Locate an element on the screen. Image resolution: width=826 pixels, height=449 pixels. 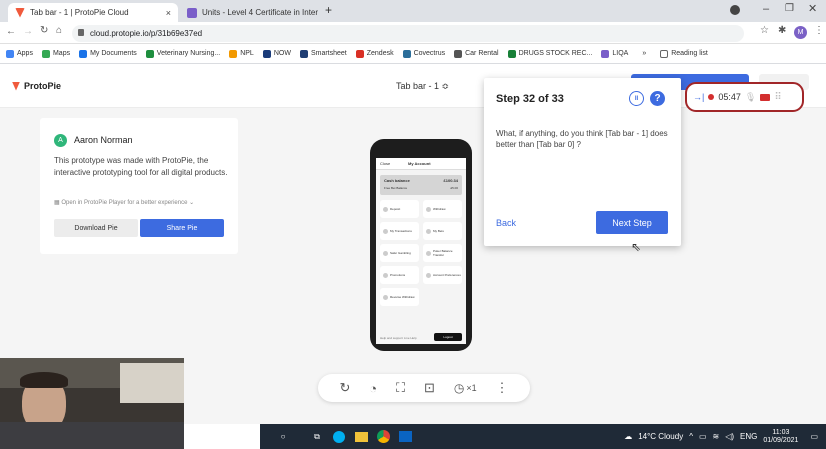
bookmark-car-rental: Car Rental is located at coordinates (476, 53).